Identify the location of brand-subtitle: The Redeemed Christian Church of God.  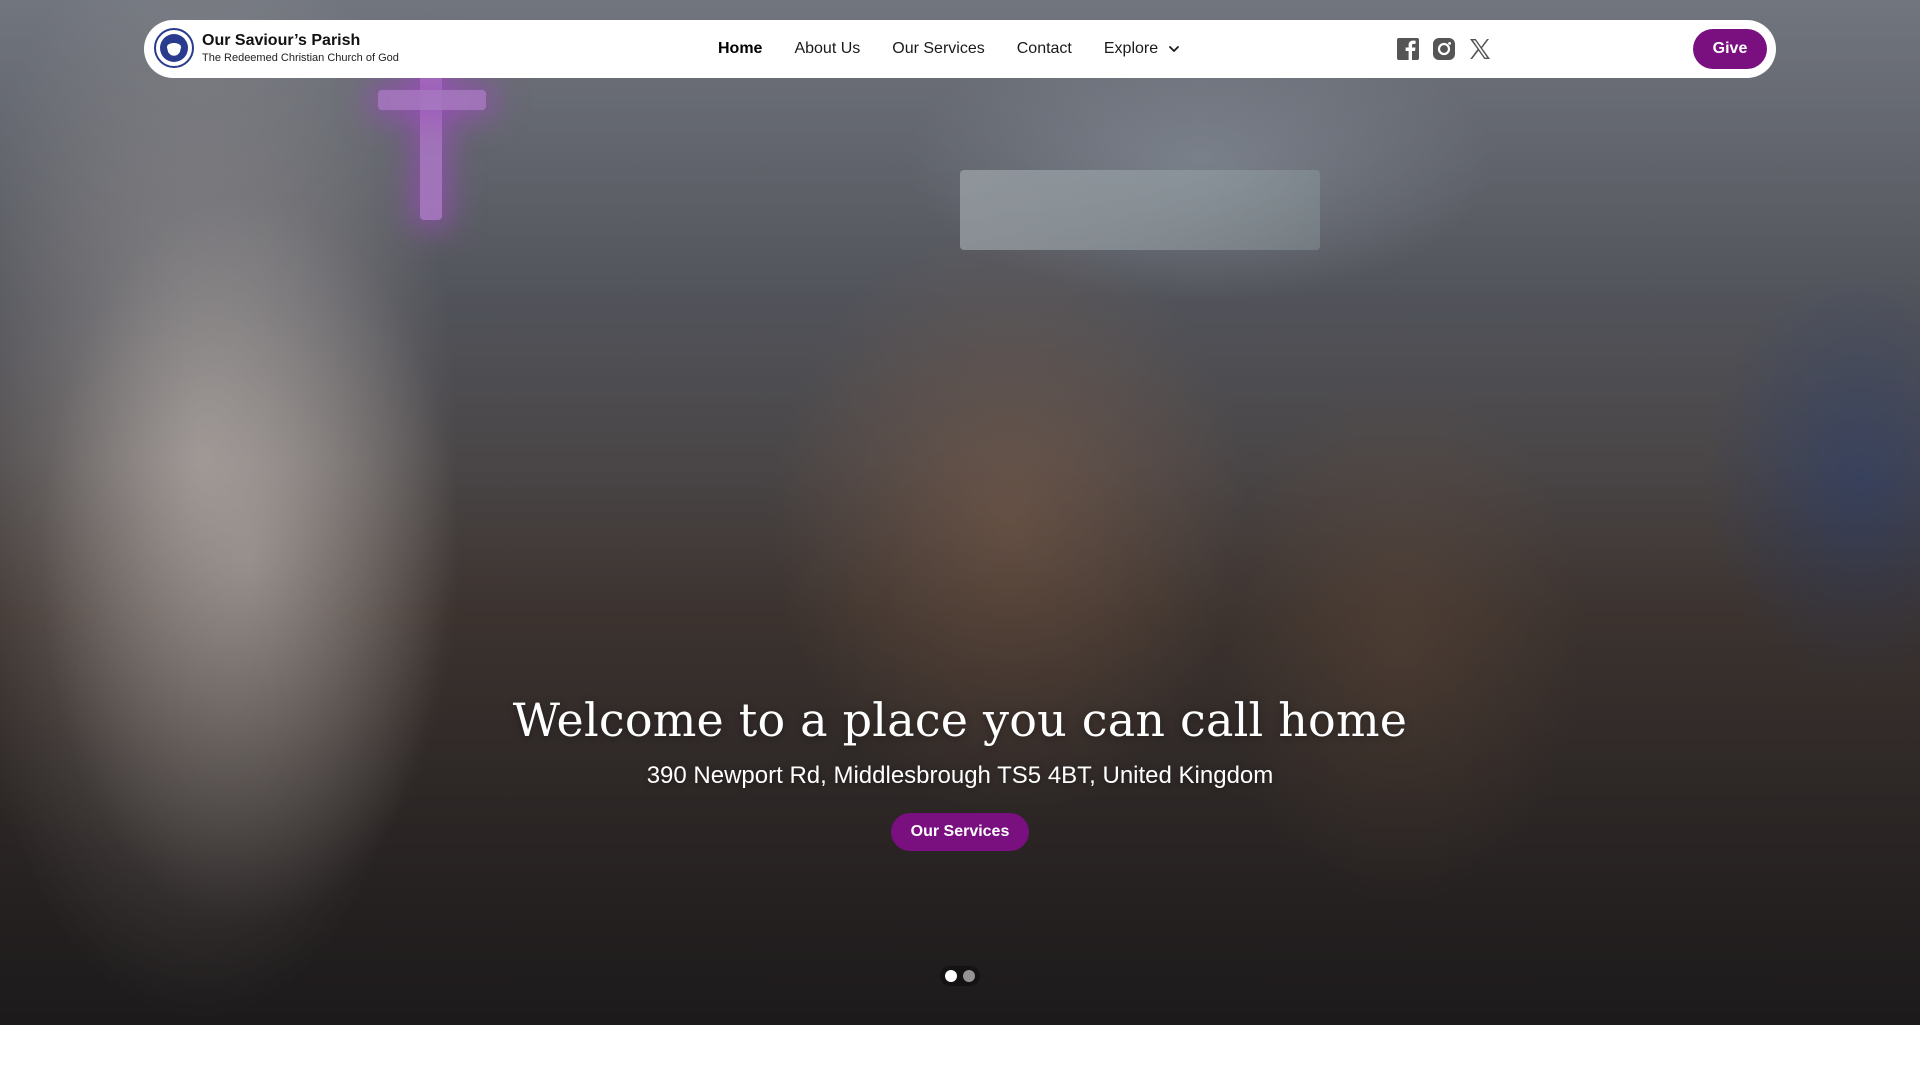
(300, 58).